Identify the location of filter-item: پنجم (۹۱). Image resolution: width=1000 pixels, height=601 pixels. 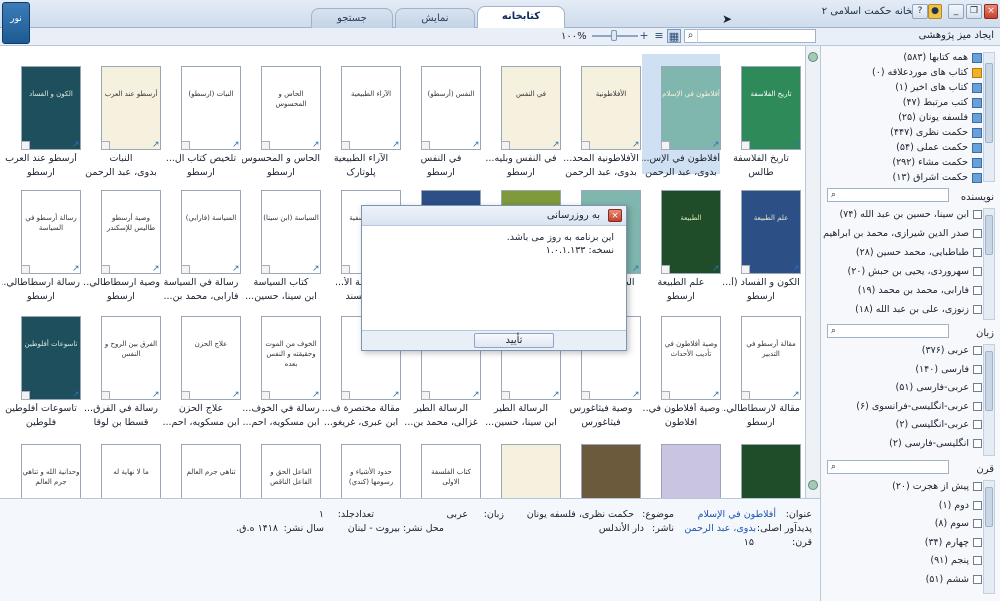
(956, 560).